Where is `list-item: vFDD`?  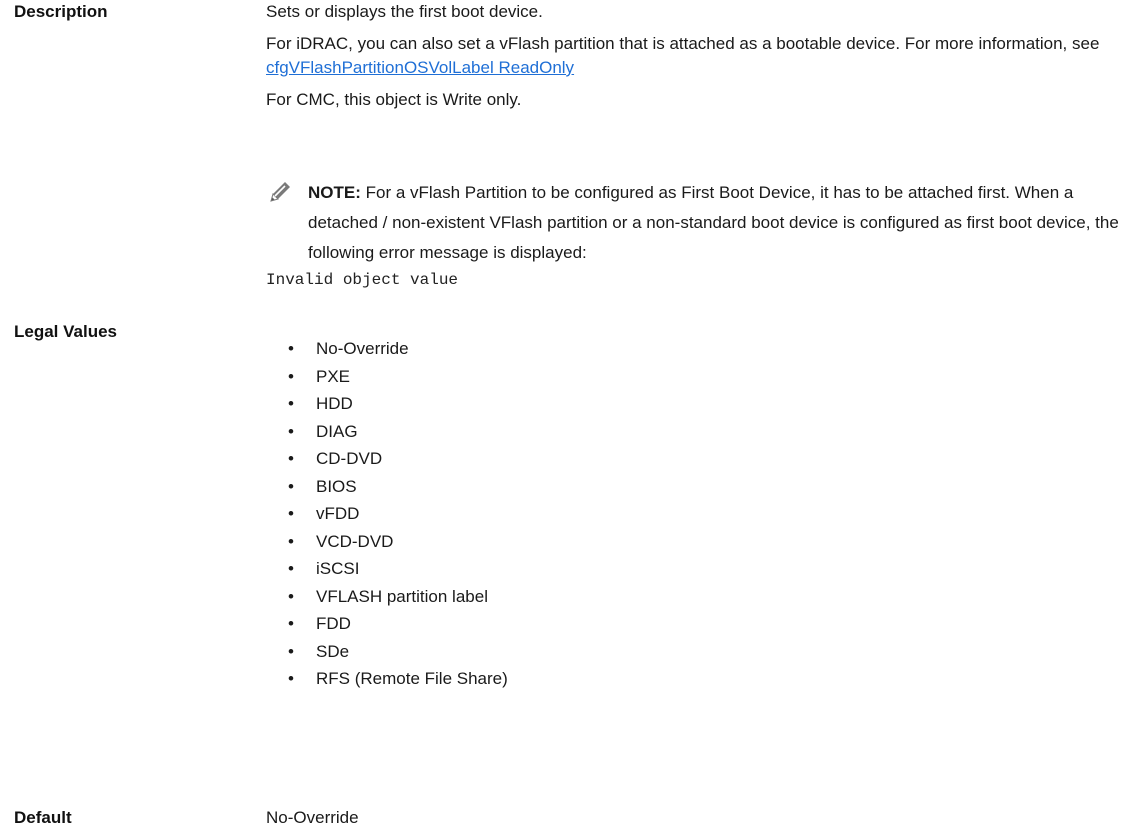
list-item: vFDD is located at coordinates (387, 514).